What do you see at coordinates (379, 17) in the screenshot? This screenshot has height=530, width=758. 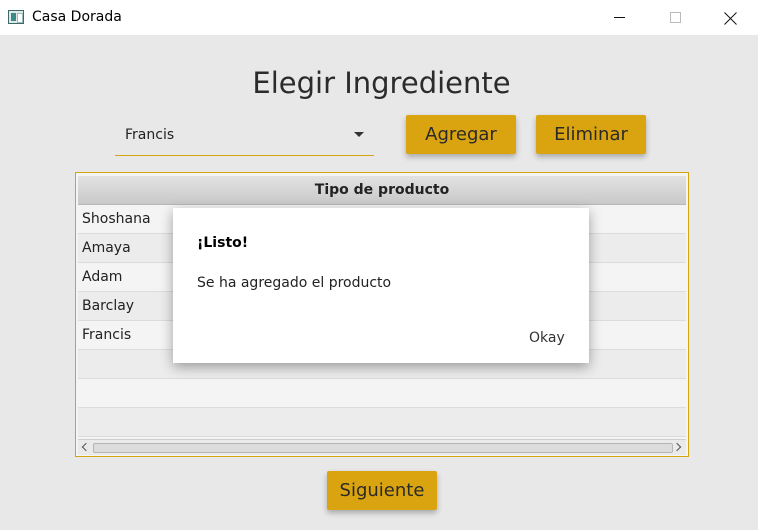 I see `title-bar: Casa Dorada` at bounding box center [379, 17].